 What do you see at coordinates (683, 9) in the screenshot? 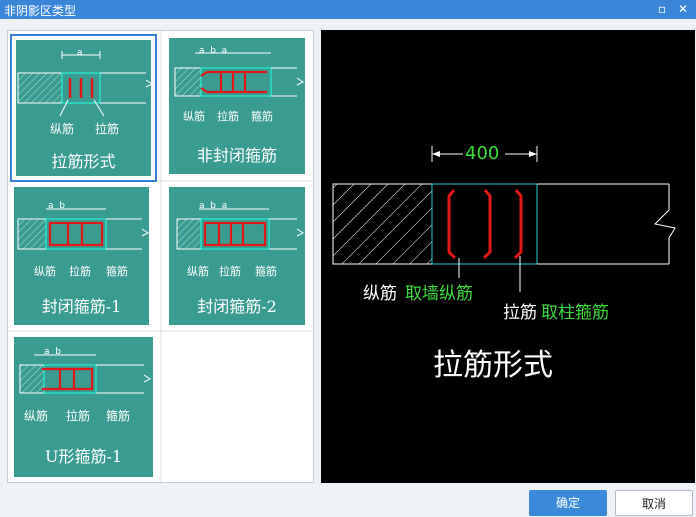
I see `close-icon: ✕` at bounding box center [683, 9].